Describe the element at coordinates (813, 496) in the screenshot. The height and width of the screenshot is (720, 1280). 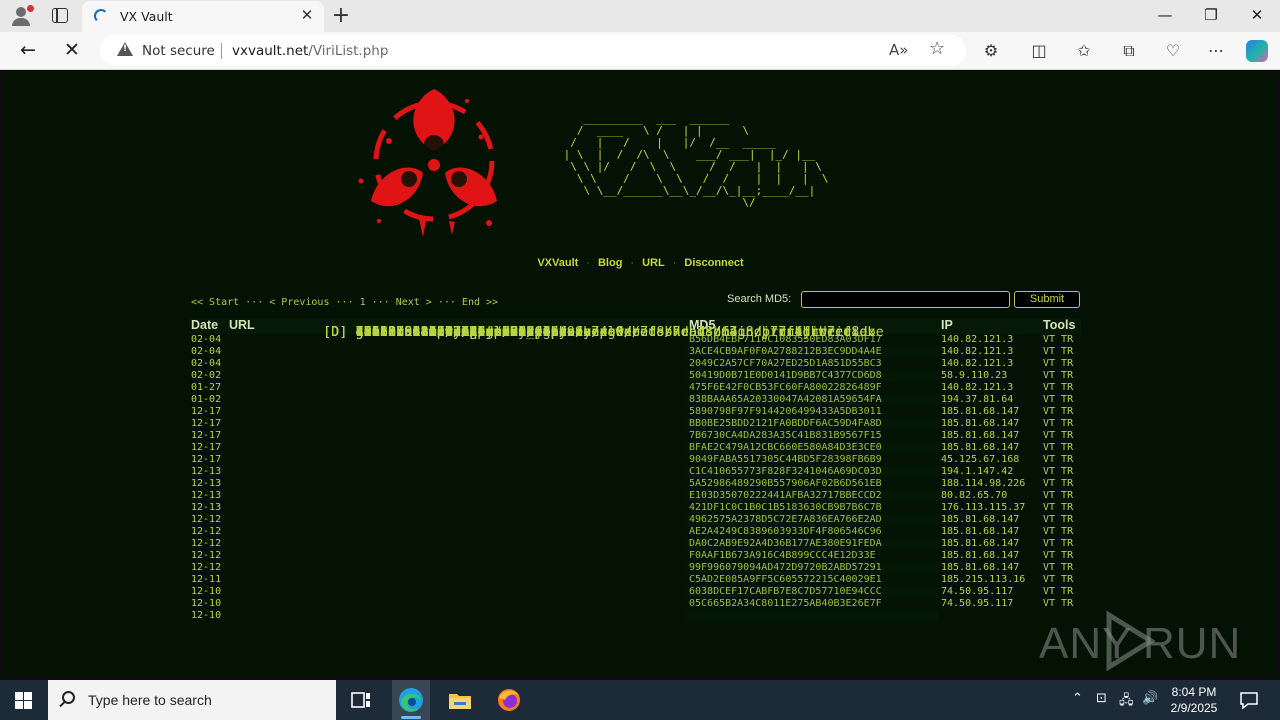
I see `cell-md5: E103D35070222441AFBA32717BBECCD2` at that location.